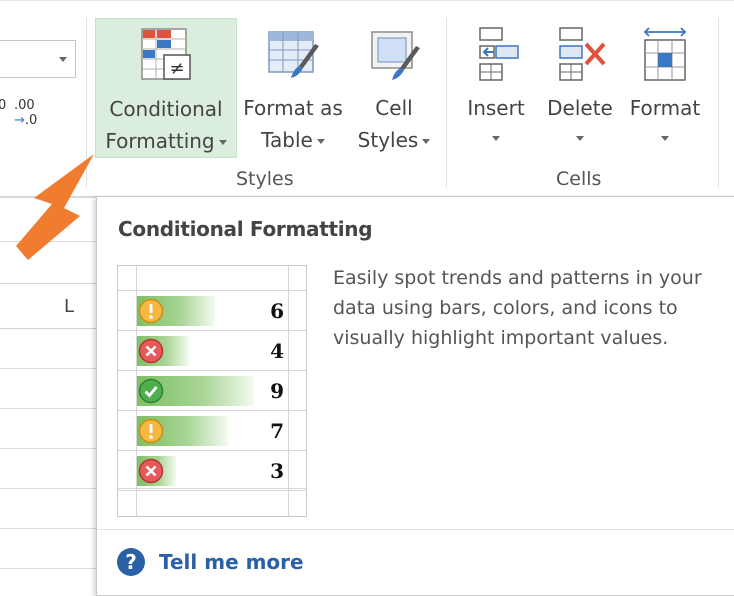 The image size is (734, 596). What do you see at coordinates (212, 471) in the screenshot?
I see `preview-row: 3` at bounding box center [212, 471].